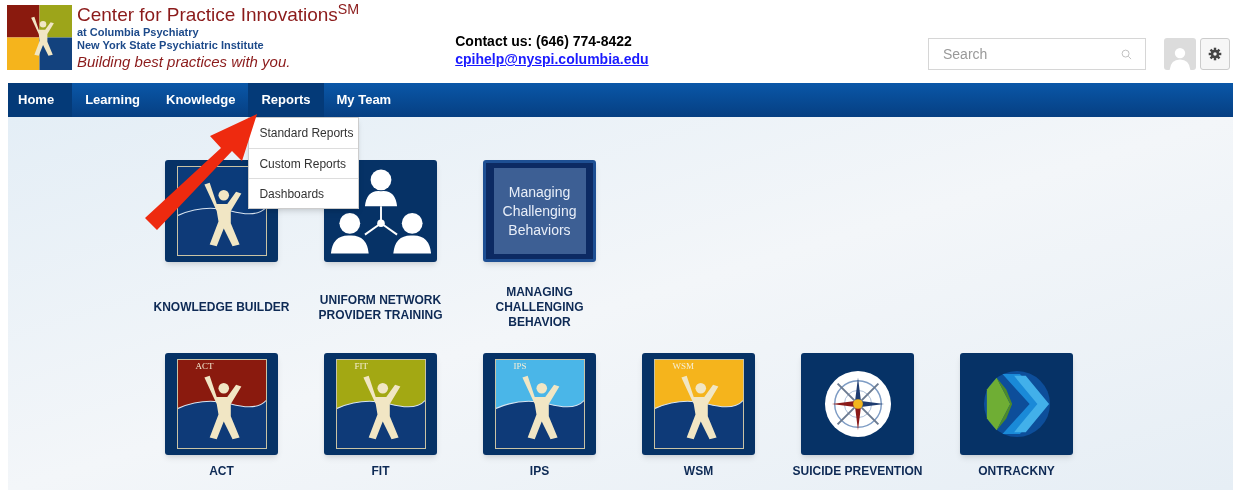  I want to click on tile-title-panel: Managing Challenging Behaviors, so click(539, 211).